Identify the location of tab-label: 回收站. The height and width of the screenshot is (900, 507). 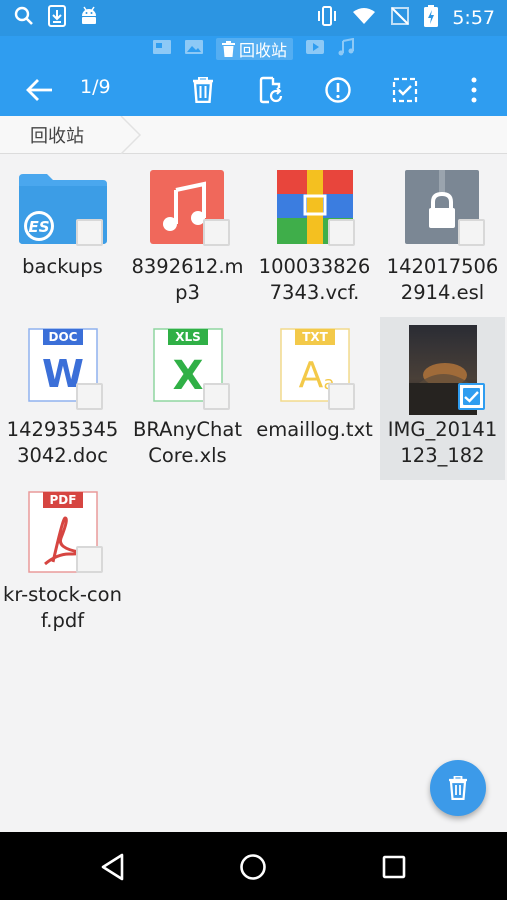
(262, 50).